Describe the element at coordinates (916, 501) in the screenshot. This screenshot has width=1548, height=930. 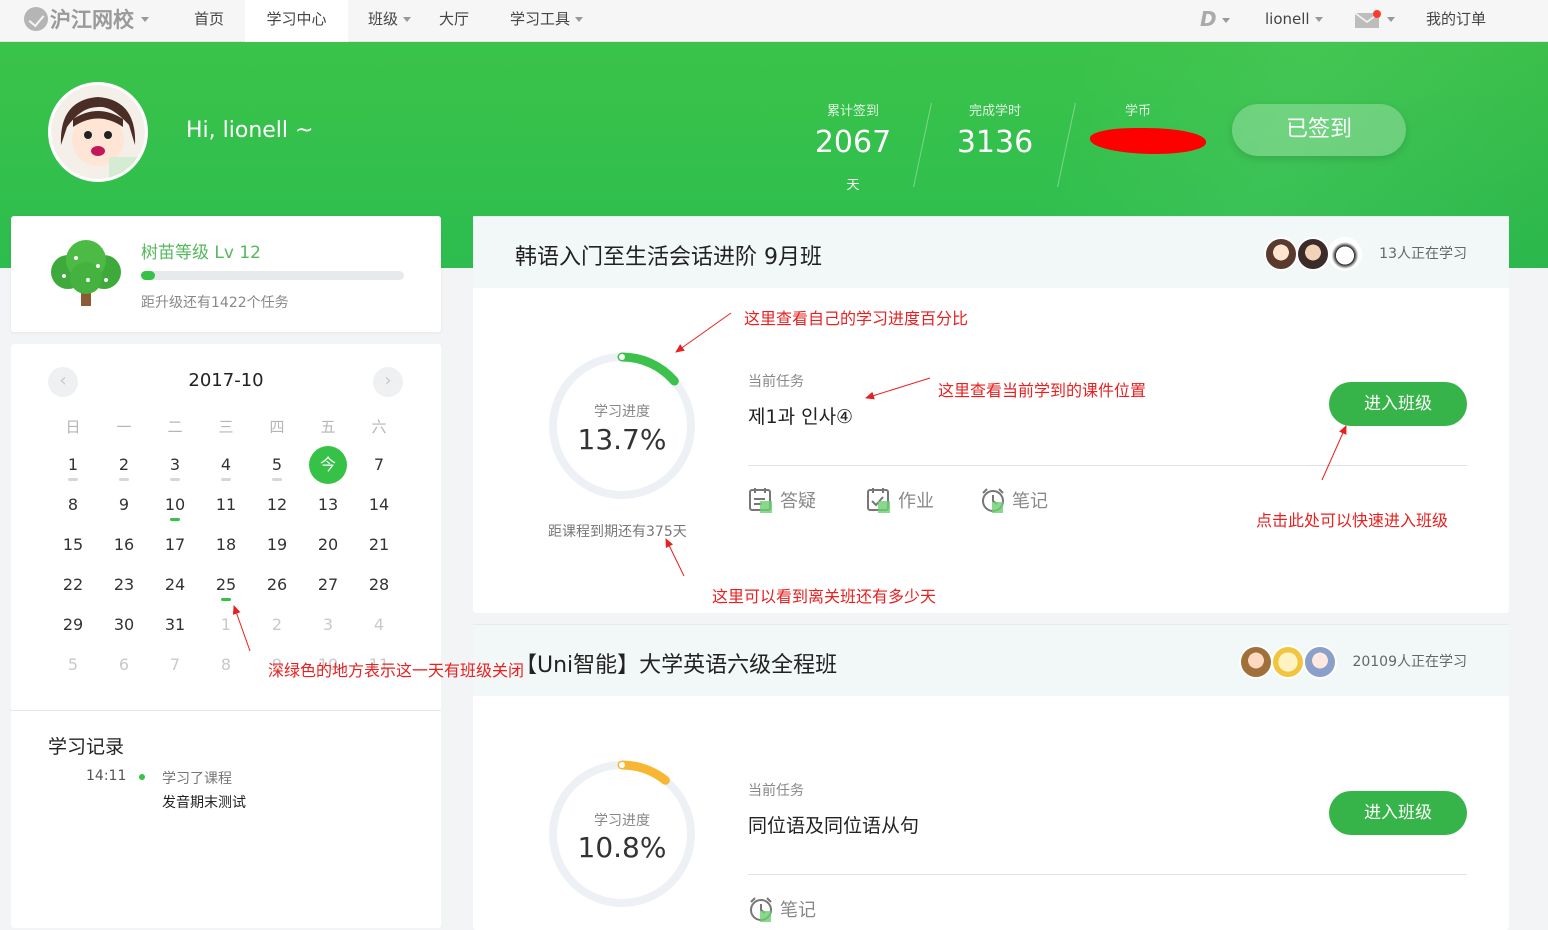
I see `homework-label: 作业` at that location.